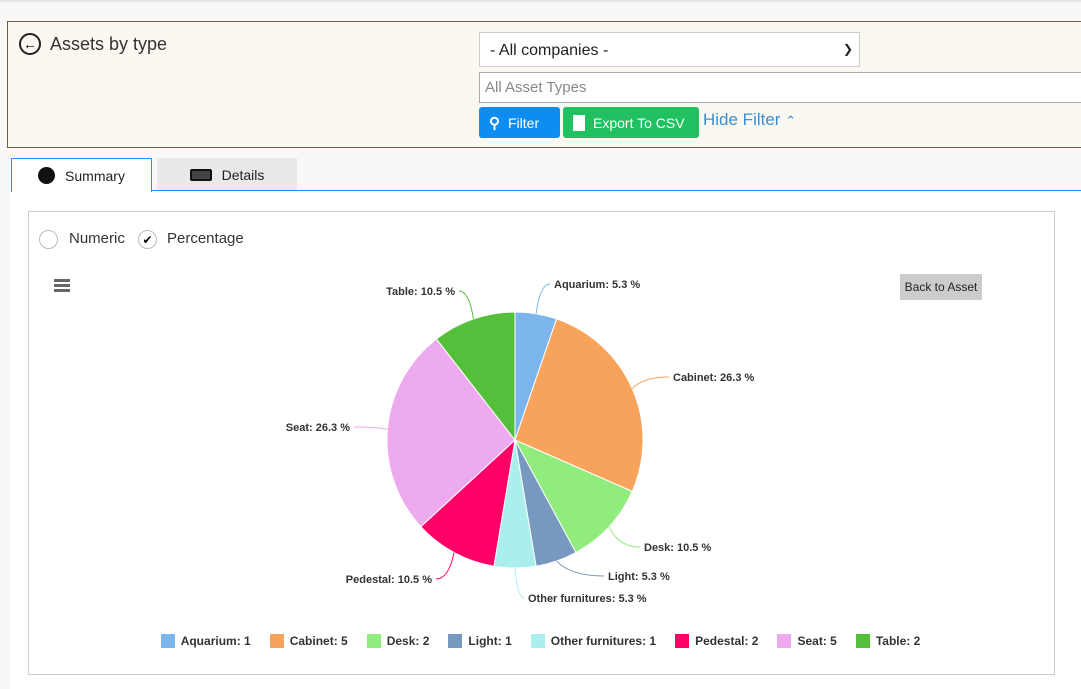 The width and height of the screenshot is (1081, 689). Describe the element at coordinates (677, 548) in the screenshot. I see `data-label: Desk: 10.5 %` at that location.